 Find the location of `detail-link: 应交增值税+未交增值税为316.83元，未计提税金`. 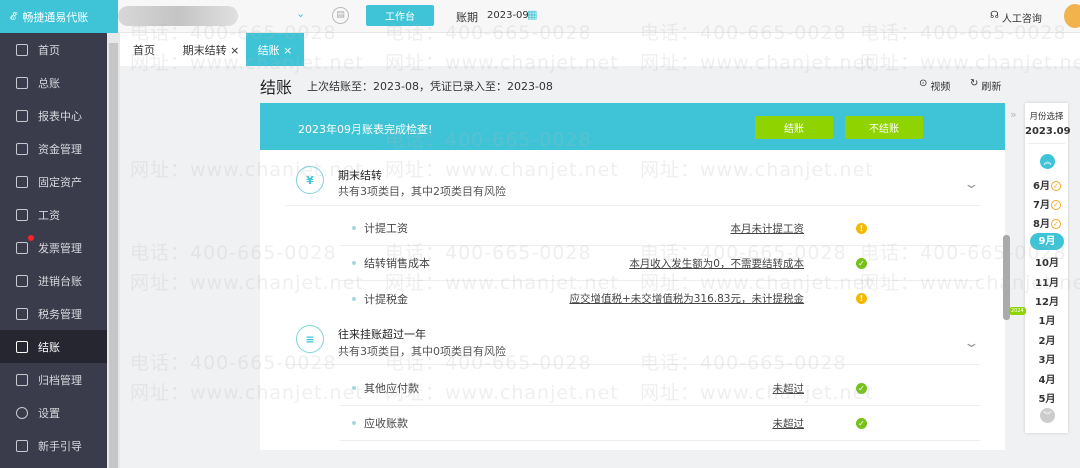

detail-link: 应交增值税+未交增值税为316.83元，未计提税金 is located at coordinates (686, 298).